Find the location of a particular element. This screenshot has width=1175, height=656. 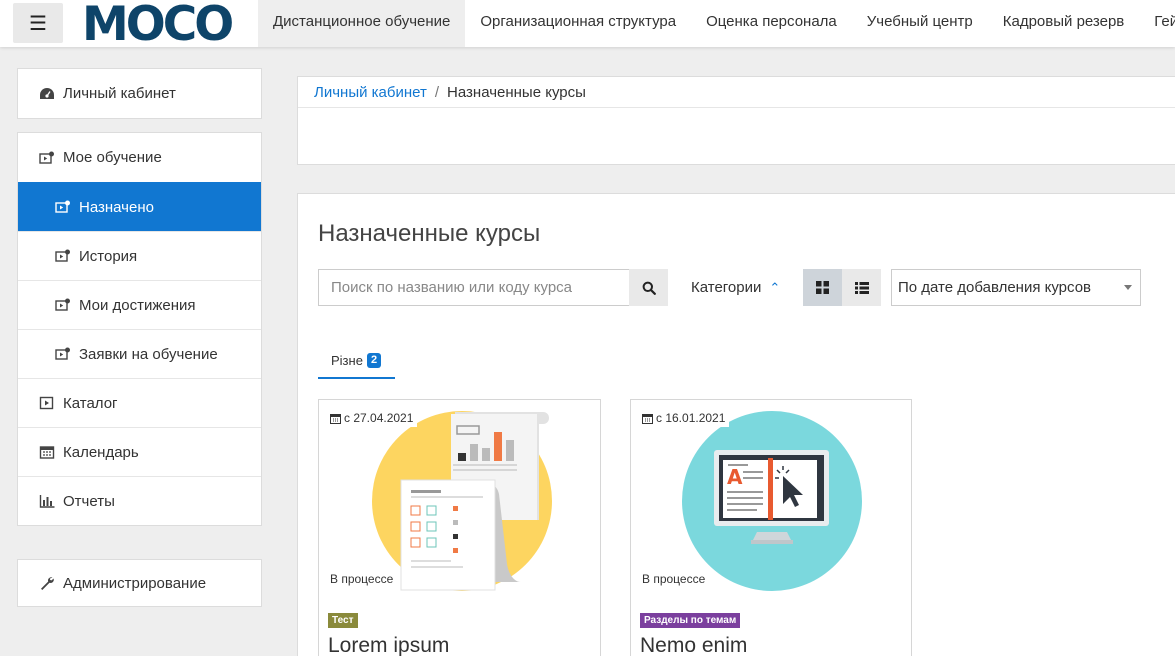

sidebar-item-label: Личный кабинет is located at coordinates (119, 93).